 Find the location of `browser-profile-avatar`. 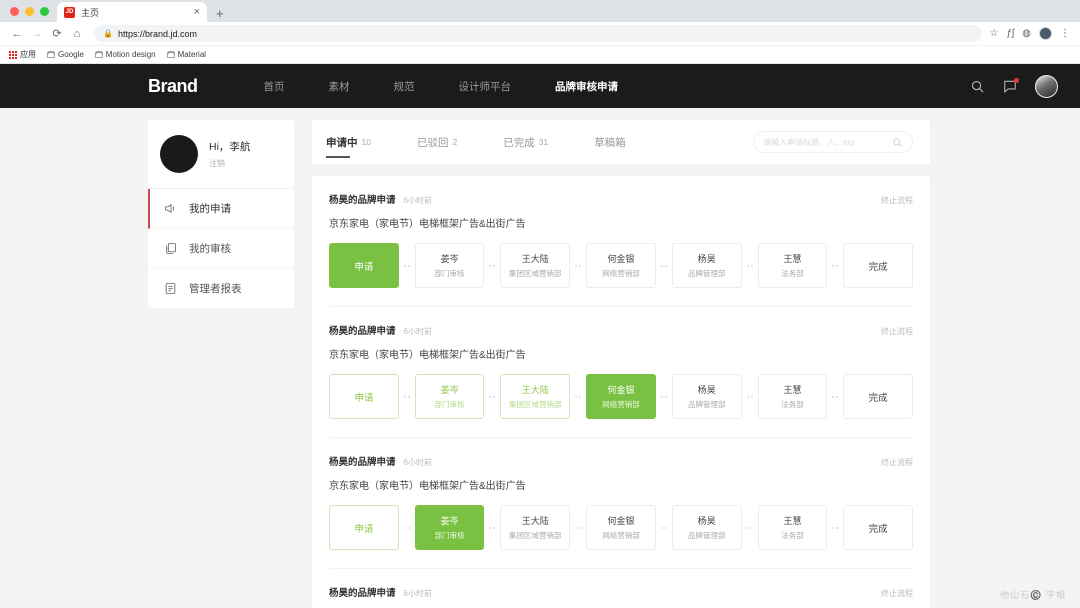

browser-profile-avatar is located at coordinates (1045, 33).